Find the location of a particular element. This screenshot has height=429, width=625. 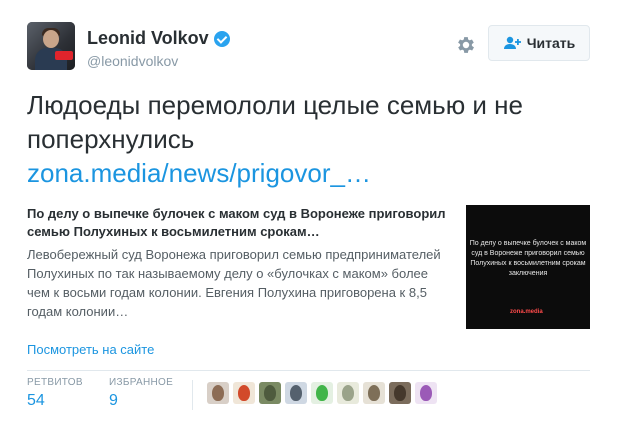

avatar-head is located at coordinates (51, 39).